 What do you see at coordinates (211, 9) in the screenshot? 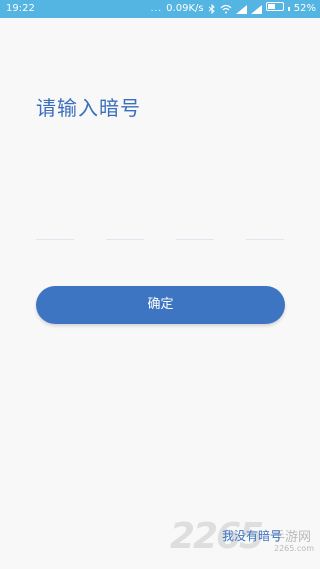
I see `bluetooth-icon` at bounding box center [211, 9].